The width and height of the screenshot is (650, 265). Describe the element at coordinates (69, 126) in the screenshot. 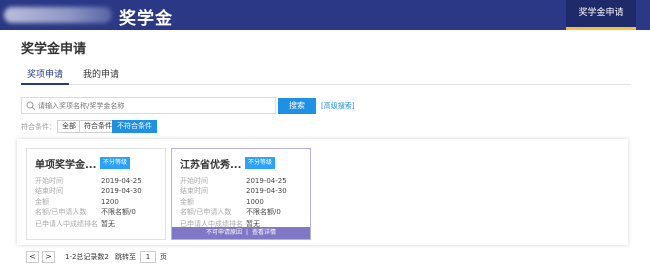

I see `filter-all: 全部` at that location.